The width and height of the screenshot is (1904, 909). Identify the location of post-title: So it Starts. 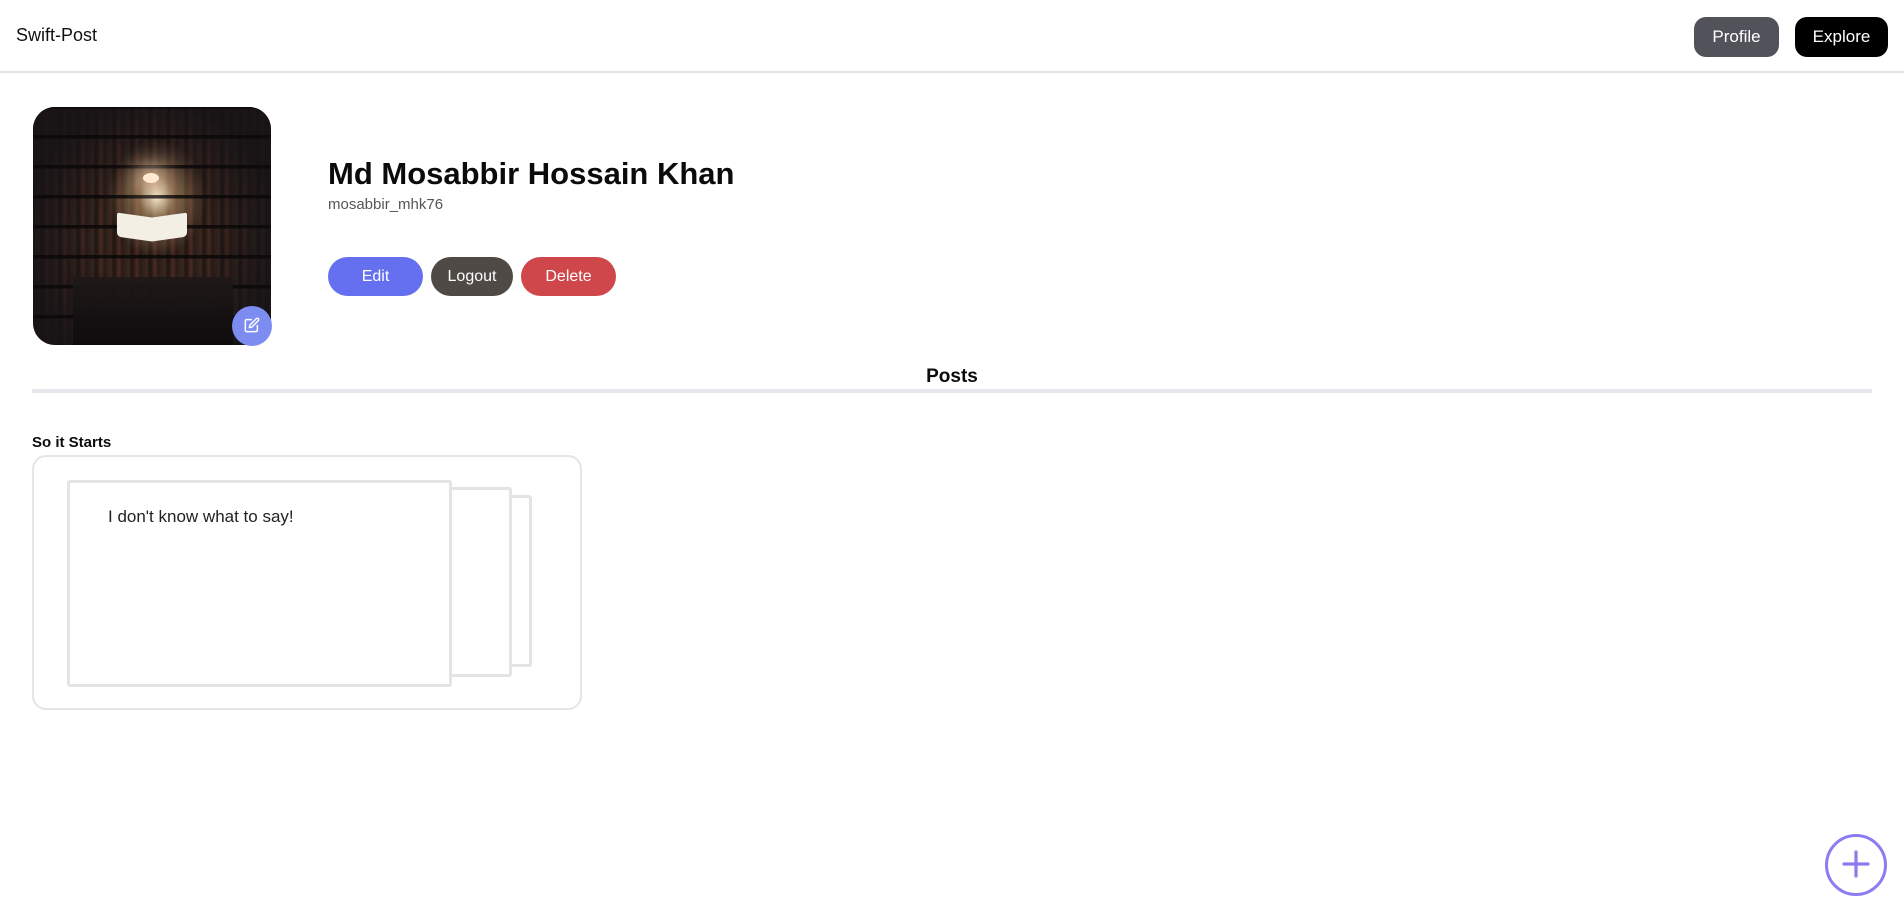
(72, 442).